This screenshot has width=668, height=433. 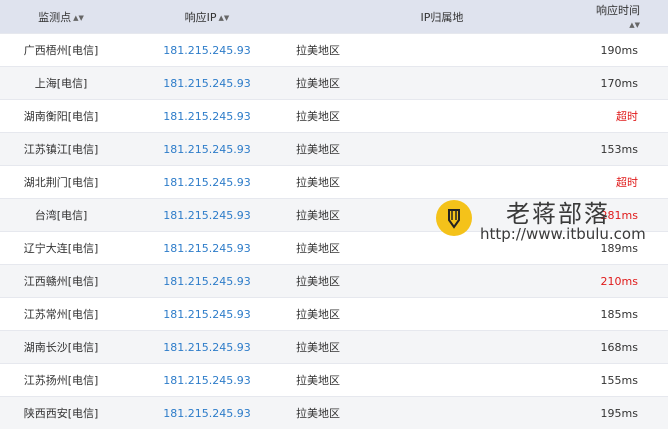 I want to click on table-row: 陕西西安[电信] 181.215.245.93 拉美地区 195ms, so click(x=334, y=412).